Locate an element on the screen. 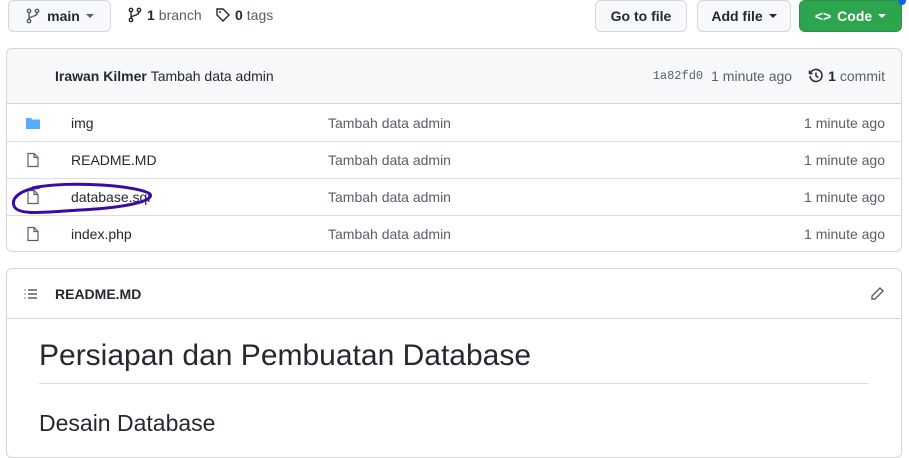  commit-author: Irawan Kilmer is located at coordinates (101, 76).